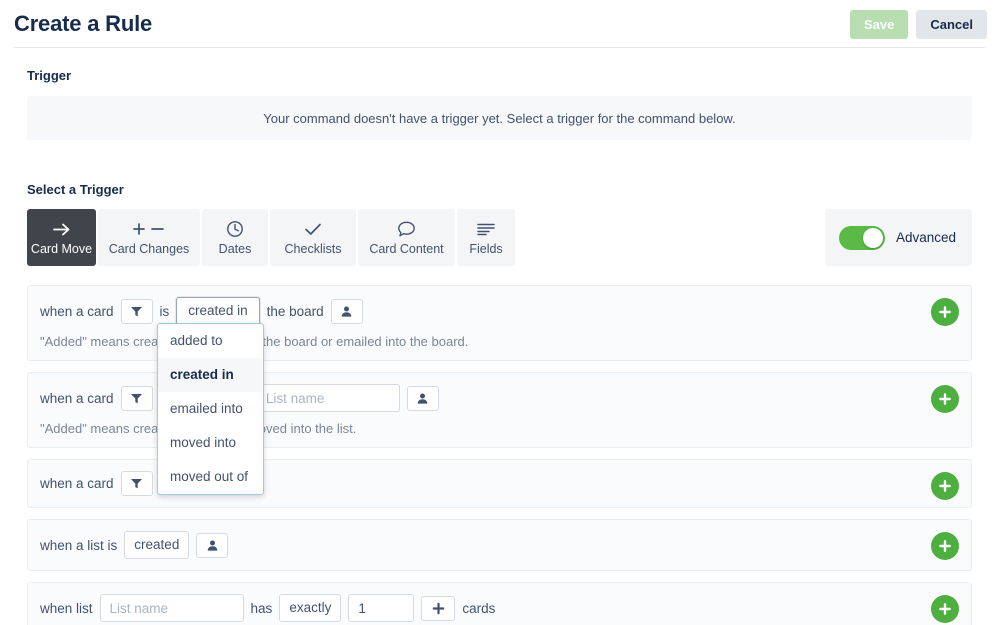 Image resolution: width=999 pixels, height=625 pixels. I want to click on dropdown-item-emailed-into: emailed into, so click(210, 409).